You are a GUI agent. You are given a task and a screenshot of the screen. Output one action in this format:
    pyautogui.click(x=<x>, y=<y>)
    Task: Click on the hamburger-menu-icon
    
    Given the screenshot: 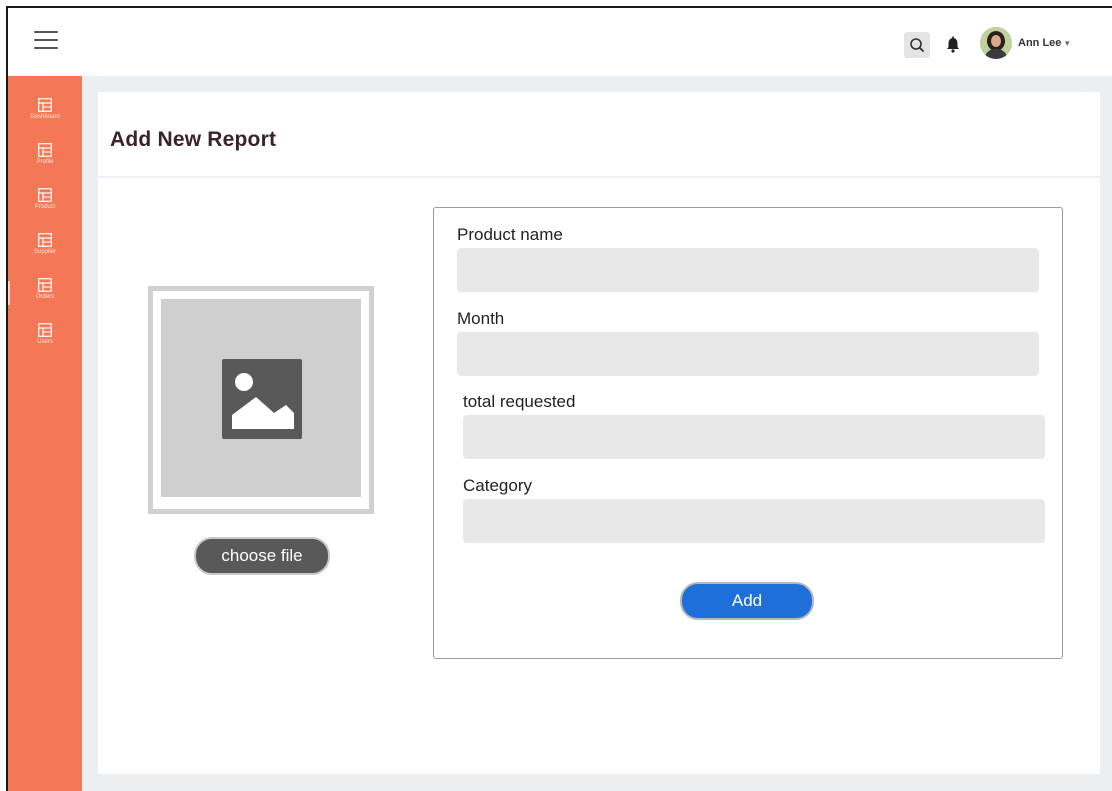 What is the action you would take?
    pyautogui.click(x=46, y=40)
    